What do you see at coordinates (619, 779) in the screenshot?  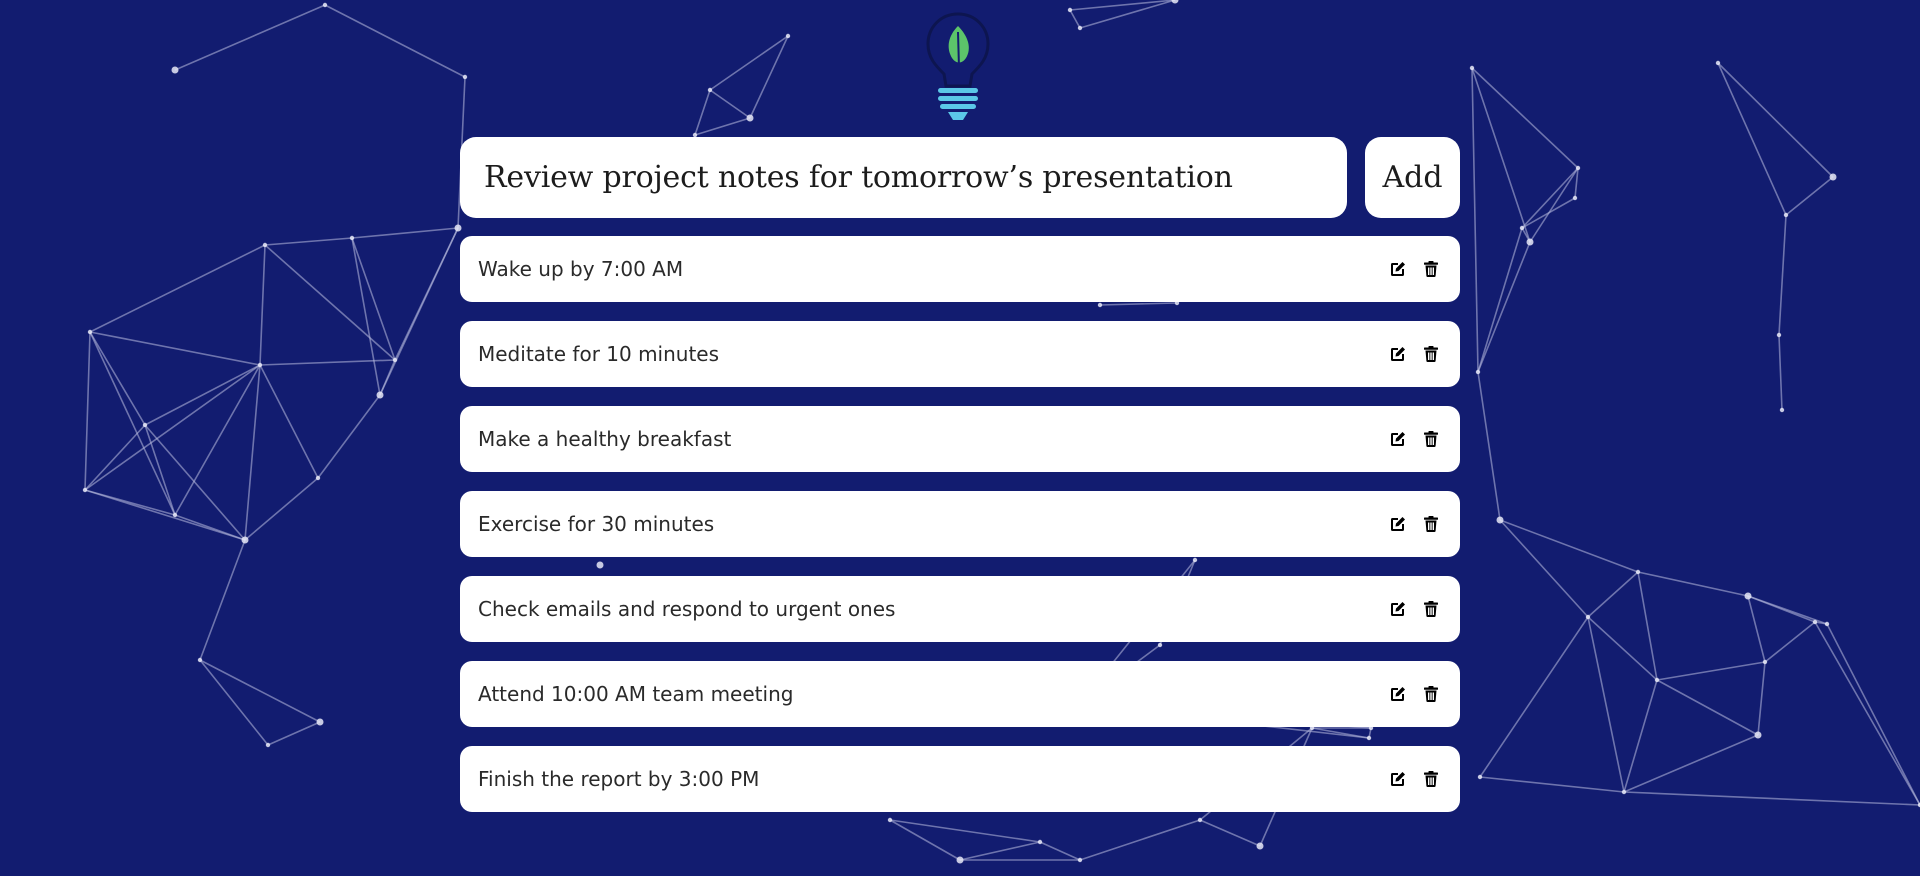 I see `todo-text: Finish the report by 3:00 PM` at bounding box center [619, 779].